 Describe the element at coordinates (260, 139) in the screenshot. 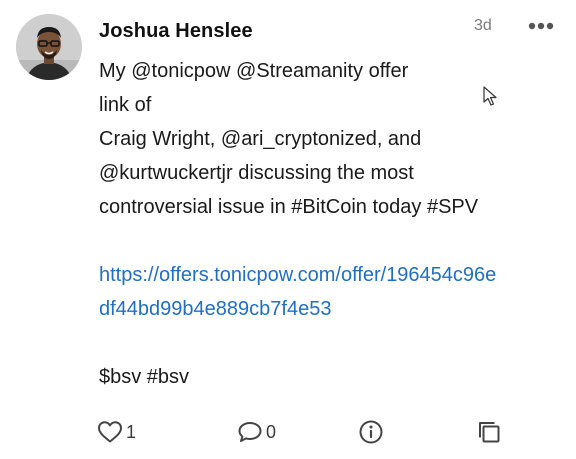

I see `post-text-line: Craig Wright, @ari_cryptonized, and` at that location.